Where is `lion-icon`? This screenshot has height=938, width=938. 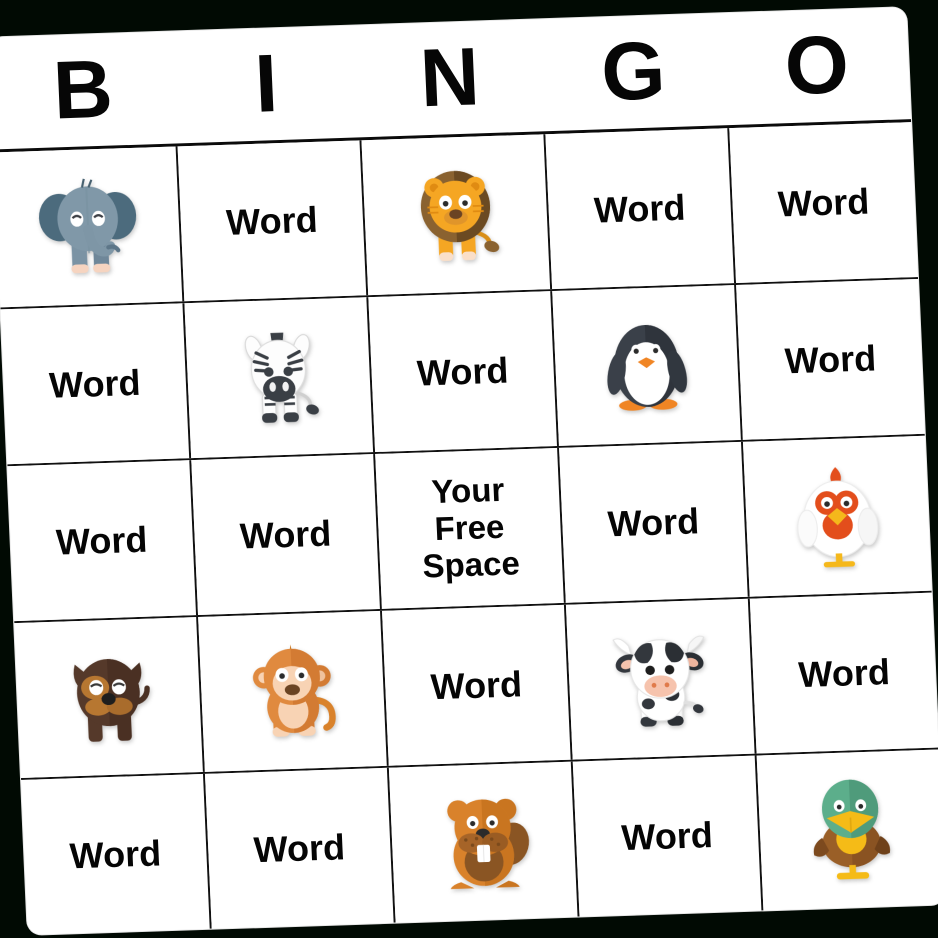 lion-icon is located at coordinates (455, 214).